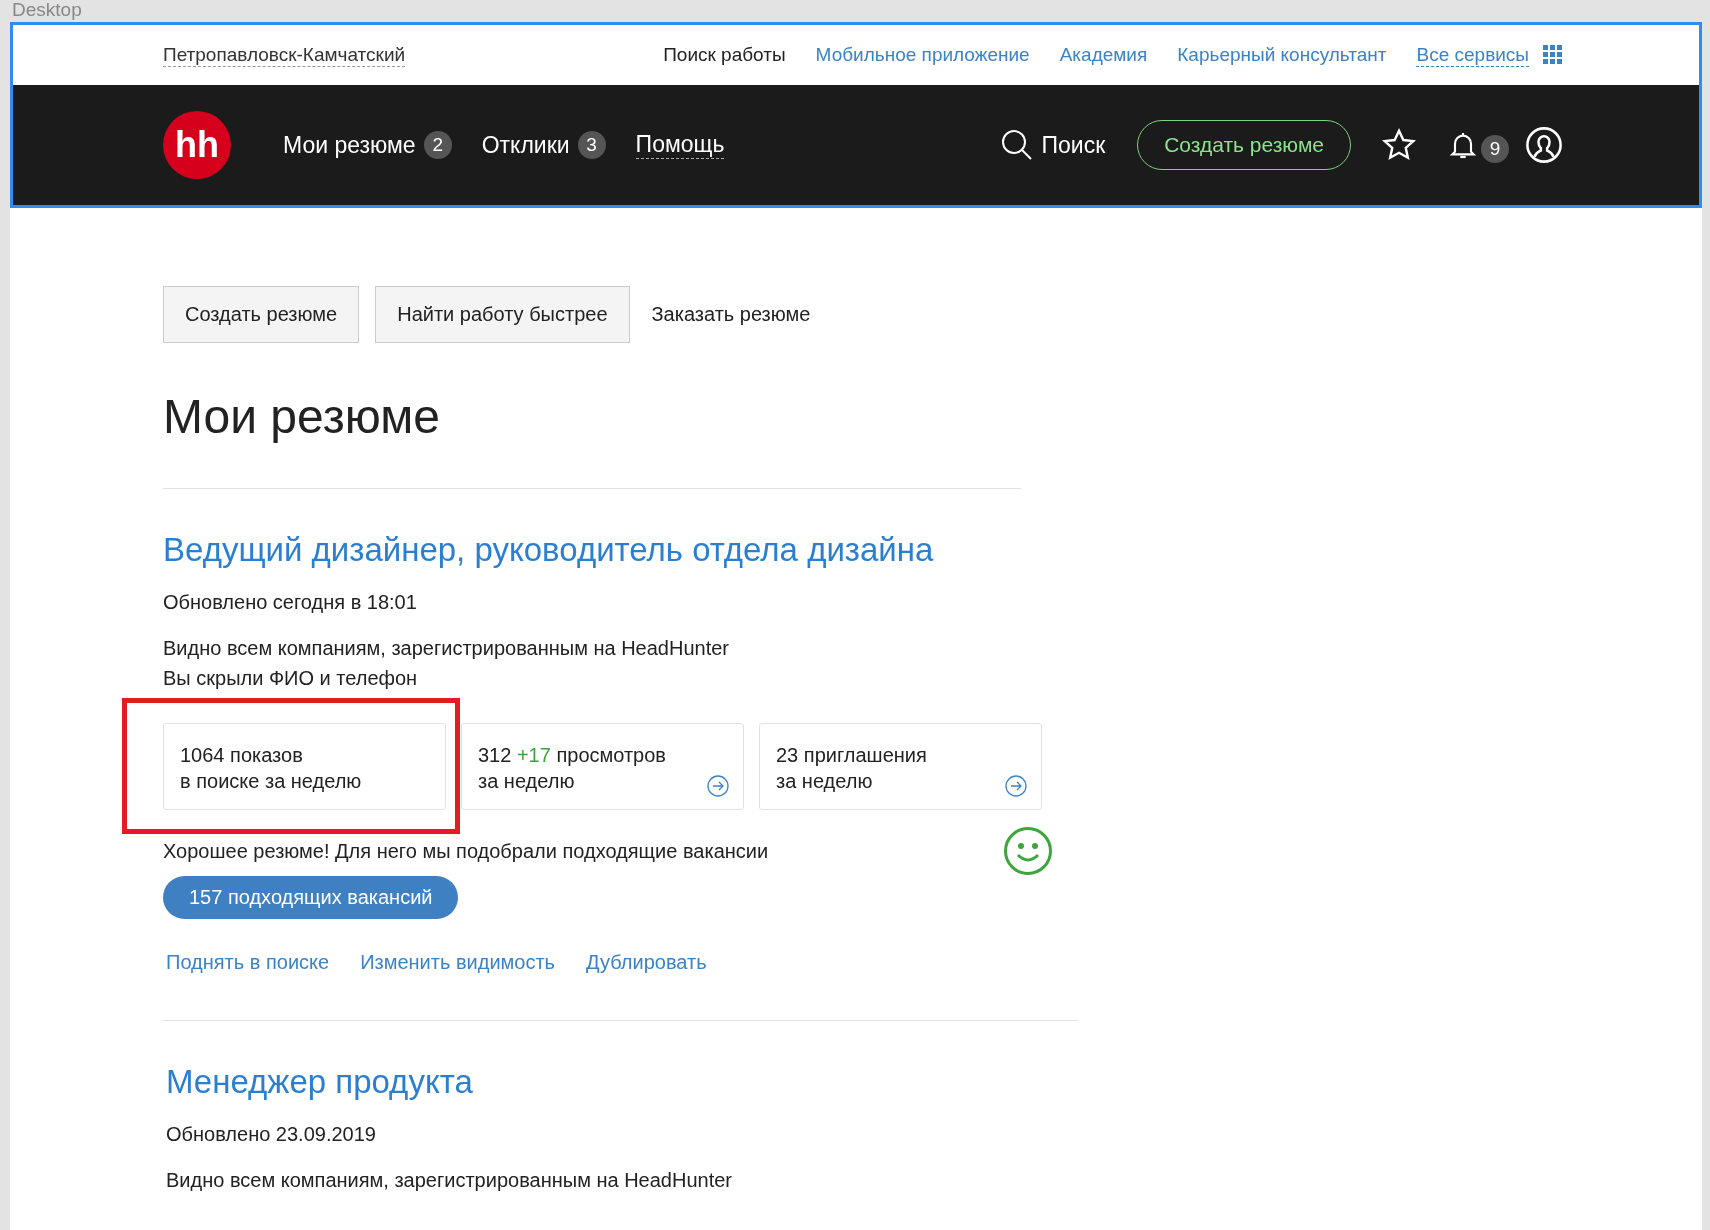 The height and width of the screenshot is (1230, 1710). I want to click on stat-count-text: 312 +17 просмотров, so click(572, 755).